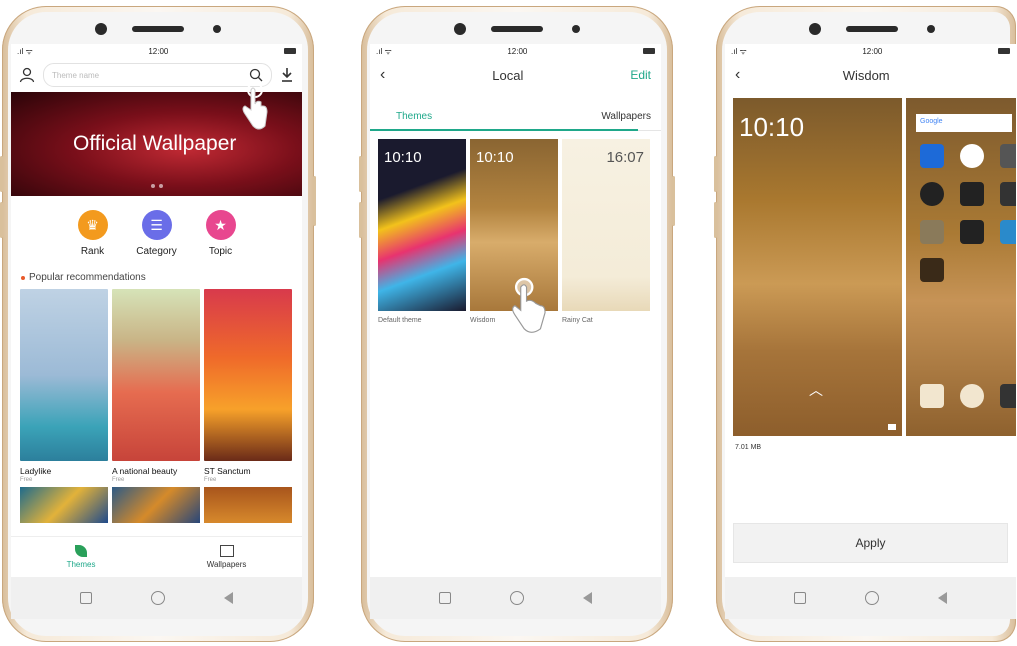 This screenshot has height=646, width=1017. I want to click on clock: 12:00, so click(517, 51).